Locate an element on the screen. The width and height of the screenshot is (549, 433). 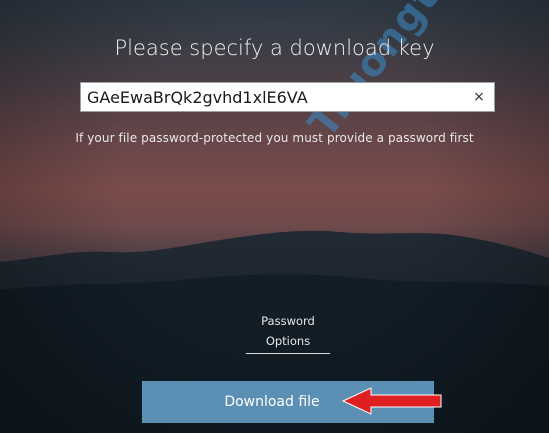
close-icon: × is located at coordinates (479, 97).